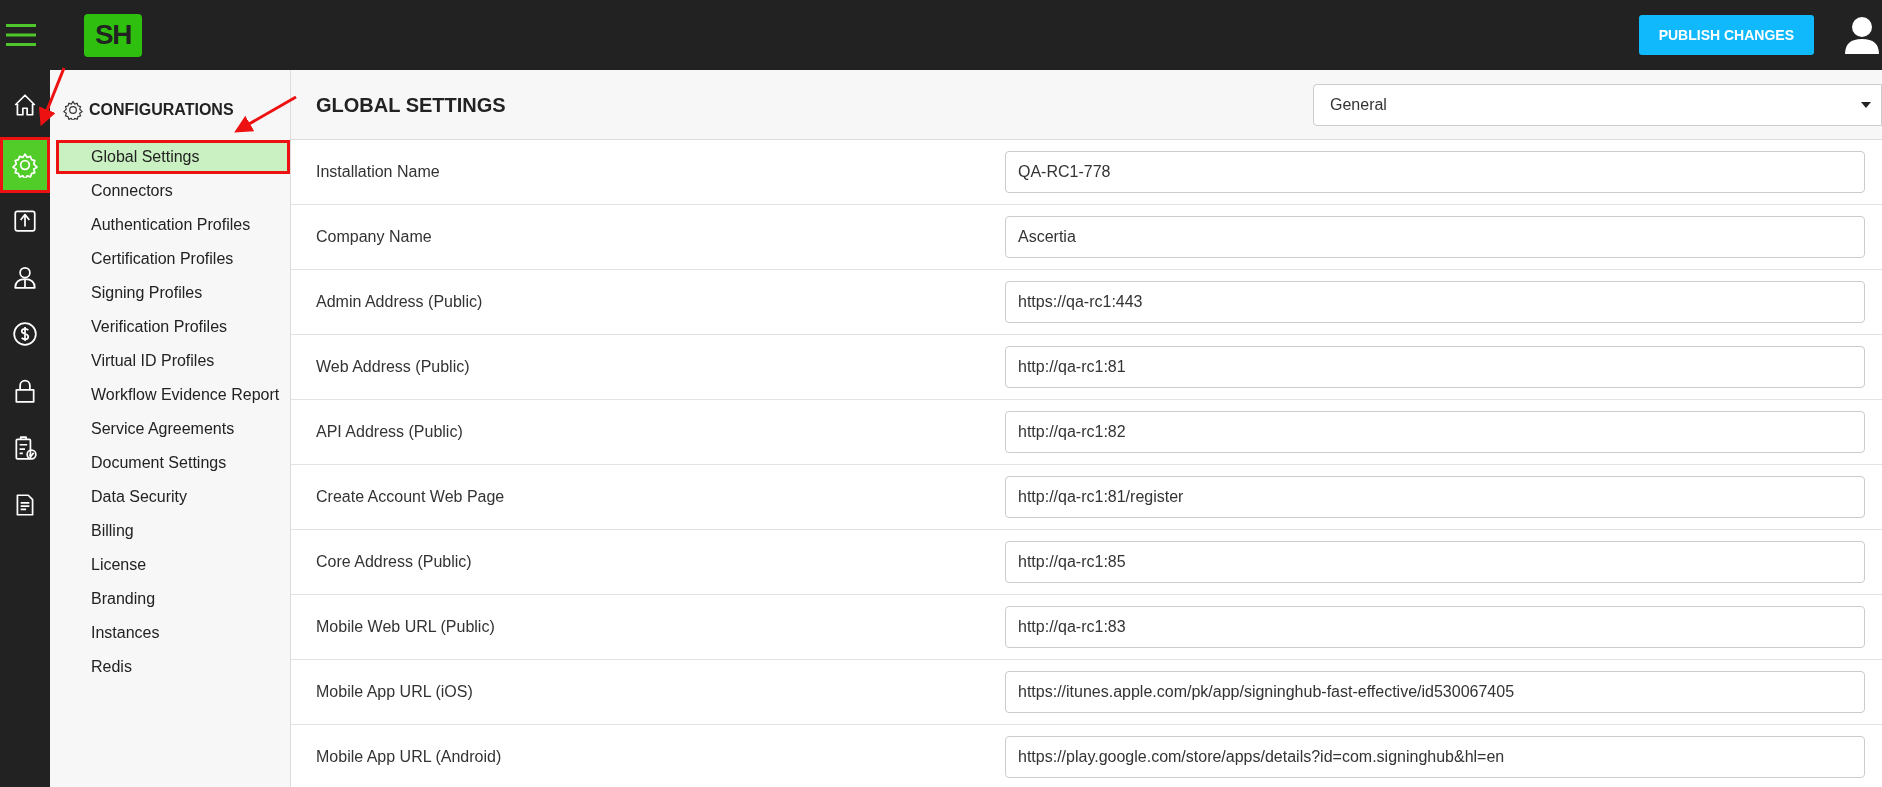 This screenshot has height=787, width=1882. I want to click on field-label: Company Name, so click(374, 237).